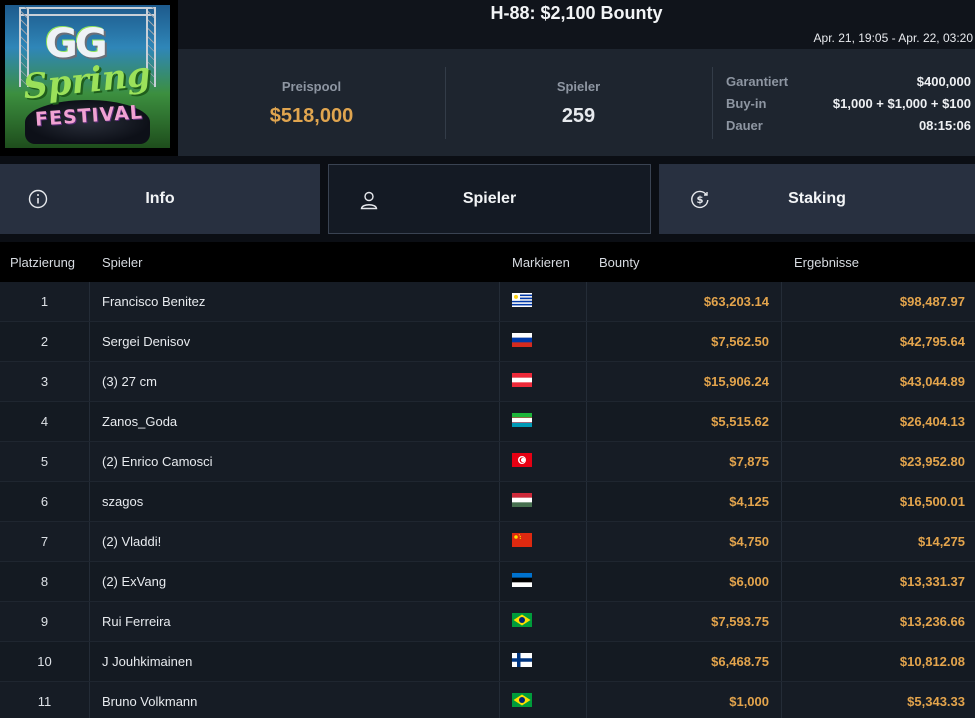  Describe the element at coordinates (122, 262) in the screenshot. I see `header-player: Spieler` at that location.